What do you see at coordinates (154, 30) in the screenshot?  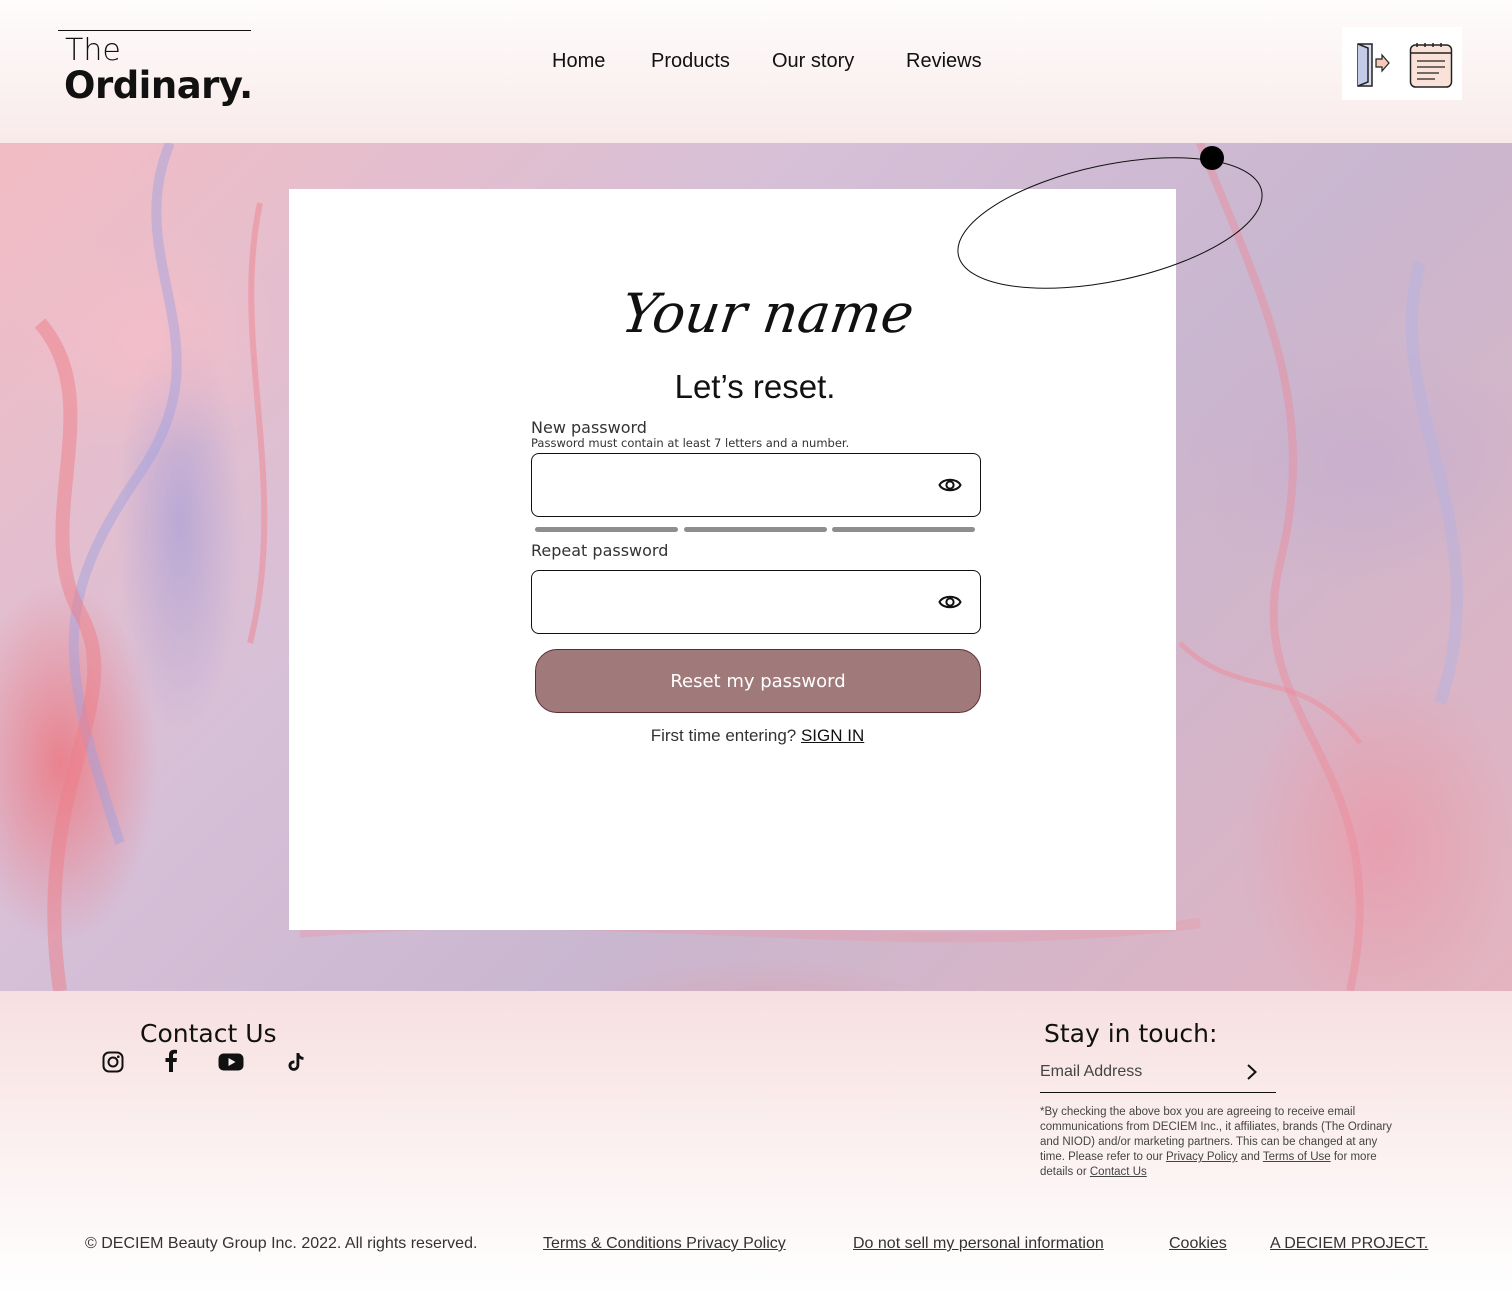 I see `logo-rule` at bounding box center [154, 30].